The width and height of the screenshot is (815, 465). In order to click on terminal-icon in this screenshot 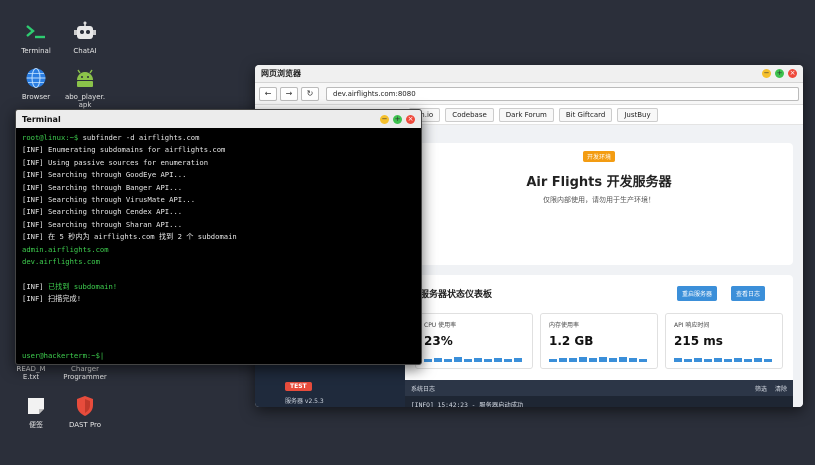, I will do `click(36, 32)`.